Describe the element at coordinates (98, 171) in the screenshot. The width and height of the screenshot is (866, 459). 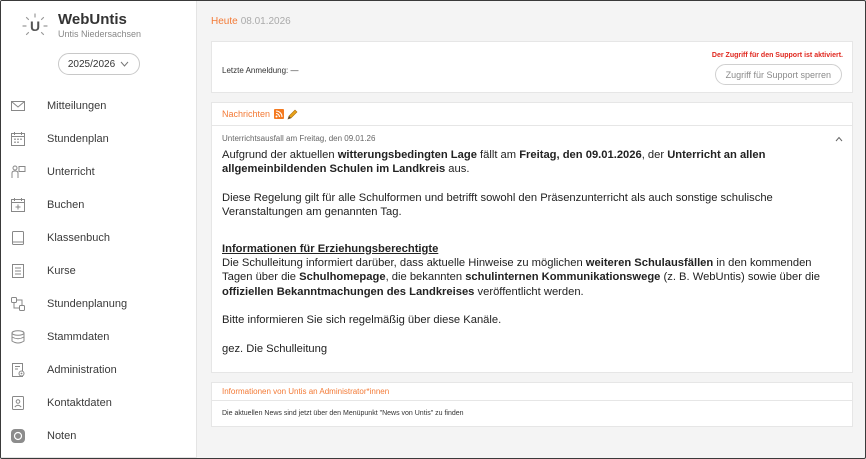
I see `sidebar-item-unterricht: Unterricht` at that location.